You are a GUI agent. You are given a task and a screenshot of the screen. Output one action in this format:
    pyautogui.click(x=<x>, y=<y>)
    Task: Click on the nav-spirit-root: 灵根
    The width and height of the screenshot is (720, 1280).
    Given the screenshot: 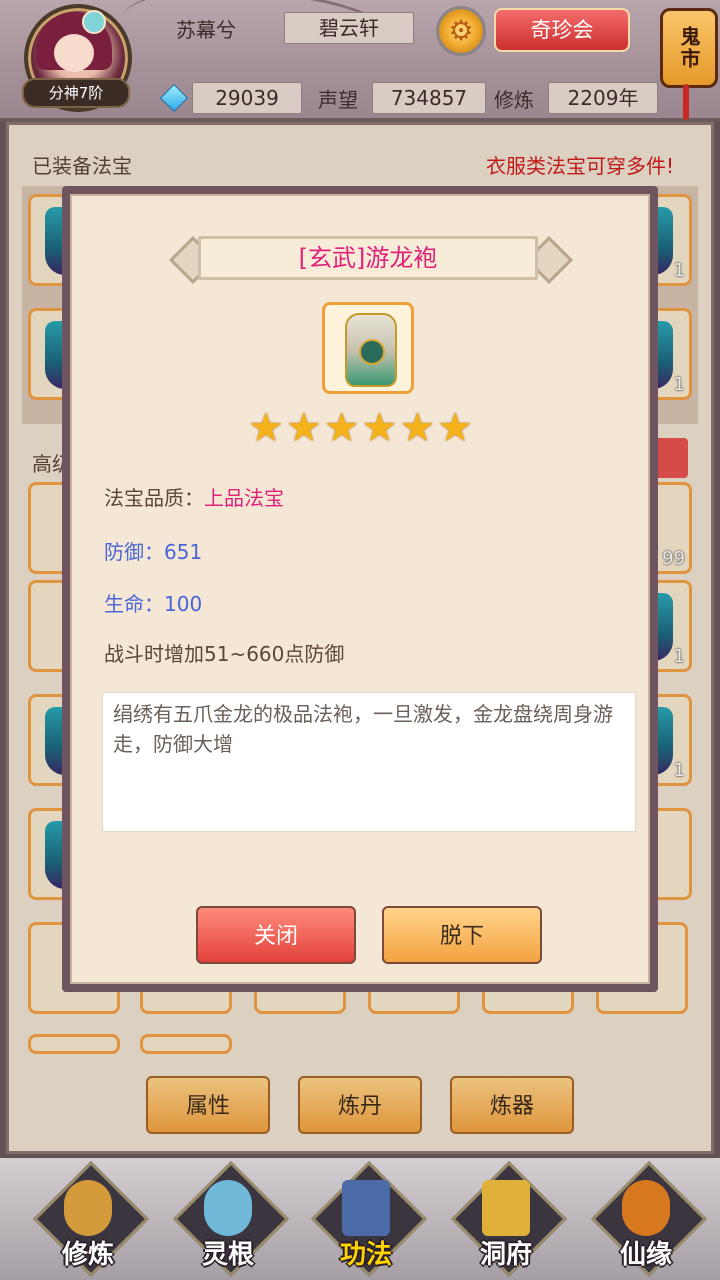 What is the action you would take?
    pyautogui.click(x=229, y=1219)
    